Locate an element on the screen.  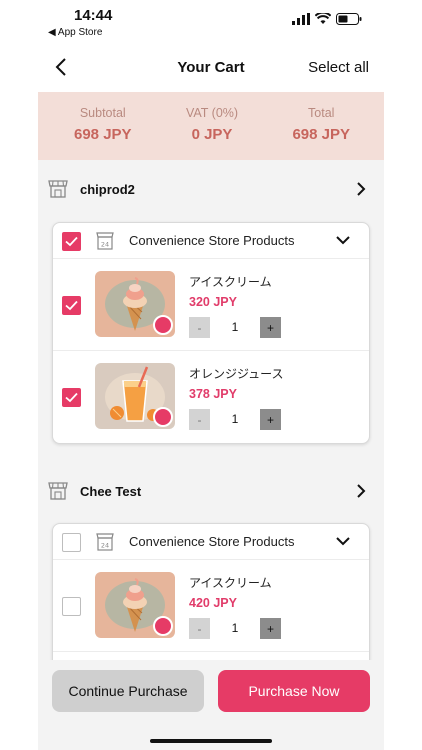
status-time: 14:44 is located at coordinates (93, 15).